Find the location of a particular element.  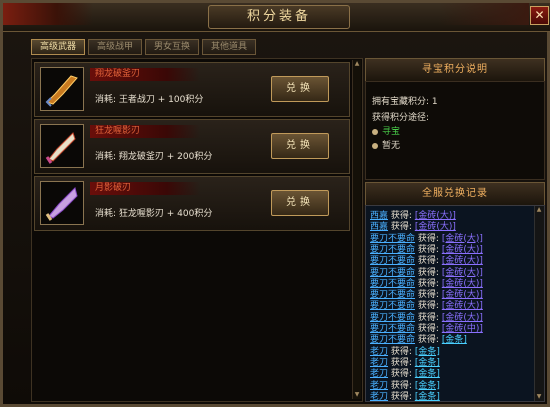

tab-advanced-armor: 高级战甲 is located at coordinates (115, 47).